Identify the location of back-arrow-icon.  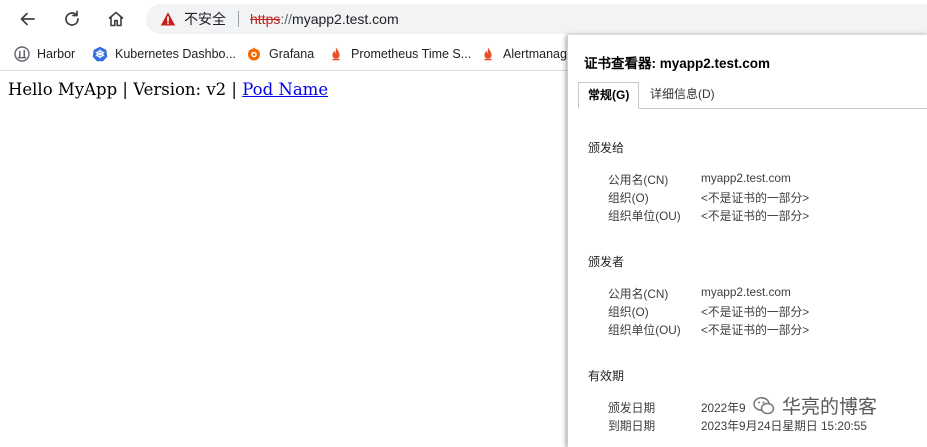
(27, 19).